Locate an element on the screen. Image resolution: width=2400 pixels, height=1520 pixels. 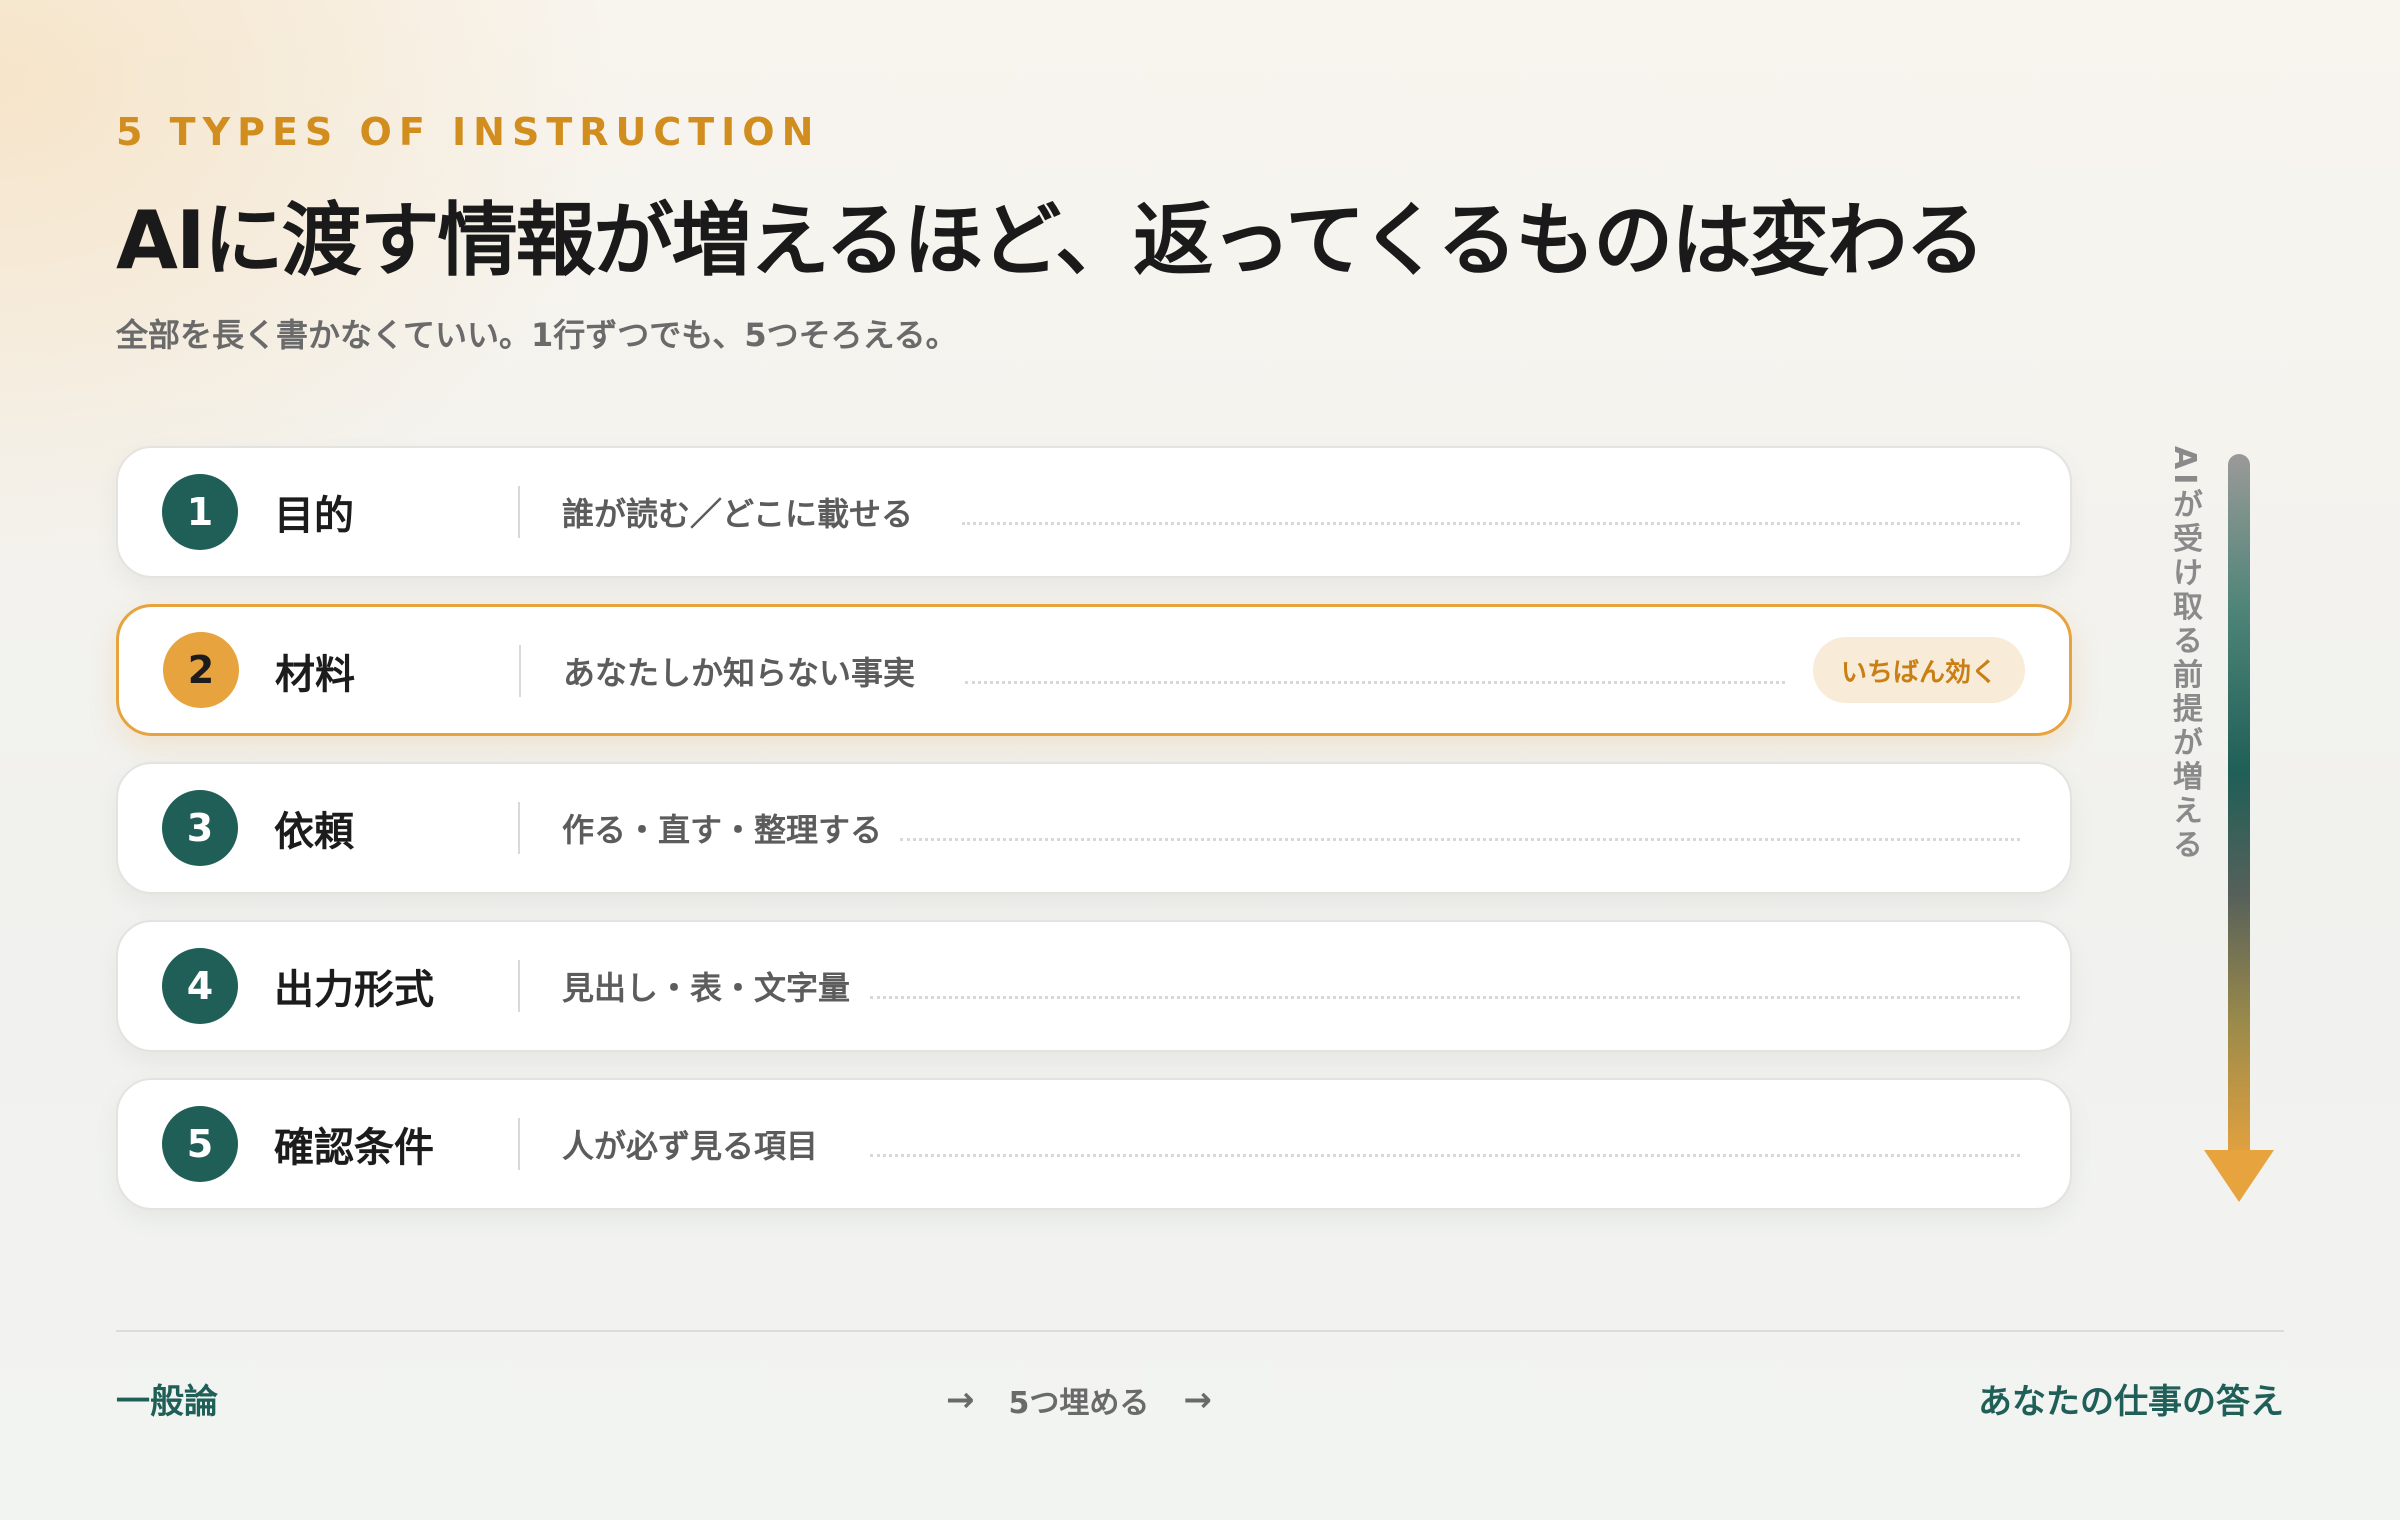
list-item-purpose: 1 目的 誰が読む／どこに載せる is located at coordinates (1094, 512).